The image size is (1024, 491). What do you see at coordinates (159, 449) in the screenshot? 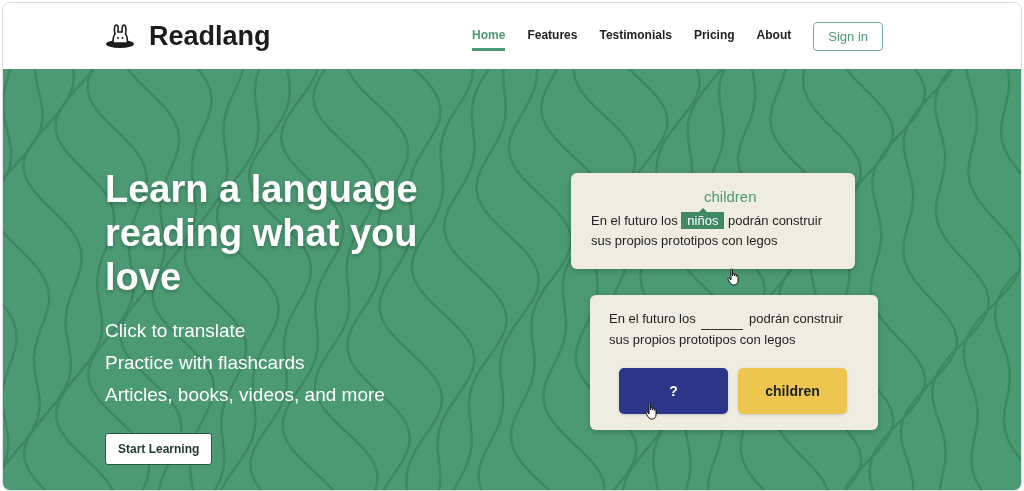
I see `start-learning-button: Start Learning` at bounding box center [159, 449].